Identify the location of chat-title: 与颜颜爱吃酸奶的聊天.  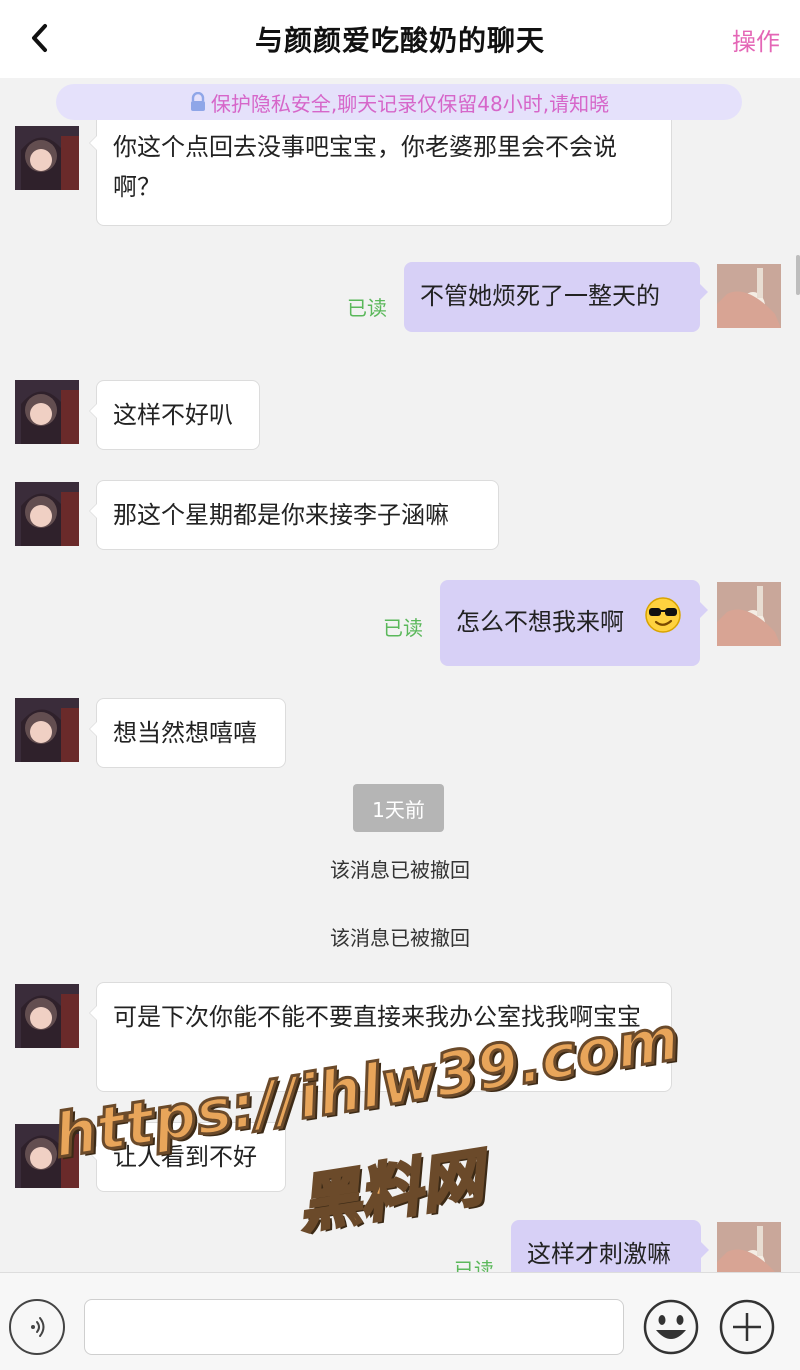
(399, 40).